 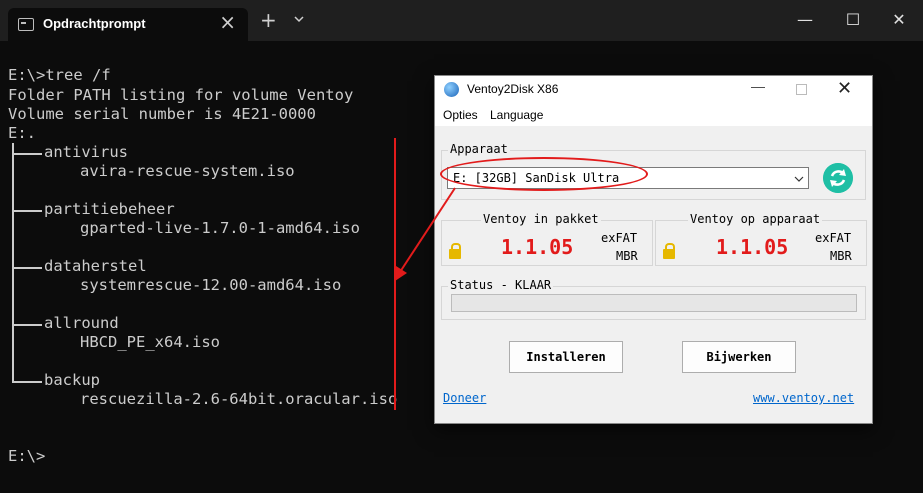 What do you see at coordinates (899, 20) in the screenshot?
I see `close-button: ✕` at bounding box center [899, 20].